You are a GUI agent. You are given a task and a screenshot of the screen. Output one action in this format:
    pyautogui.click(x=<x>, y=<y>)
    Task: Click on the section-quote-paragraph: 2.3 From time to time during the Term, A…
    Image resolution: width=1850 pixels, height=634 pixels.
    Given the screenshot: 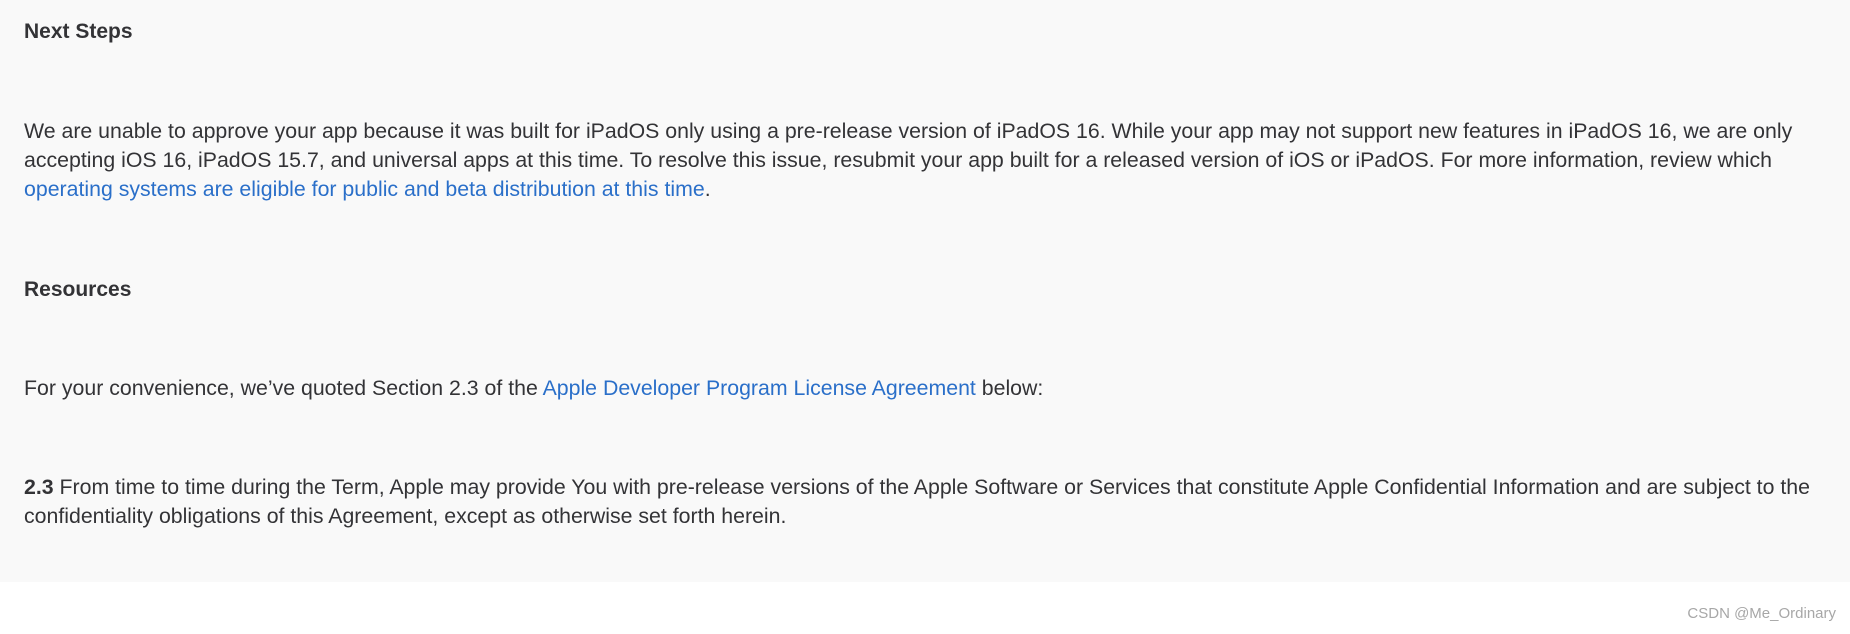 What is the action you would take?
    pyautogui.click(x=933, y=502)
    